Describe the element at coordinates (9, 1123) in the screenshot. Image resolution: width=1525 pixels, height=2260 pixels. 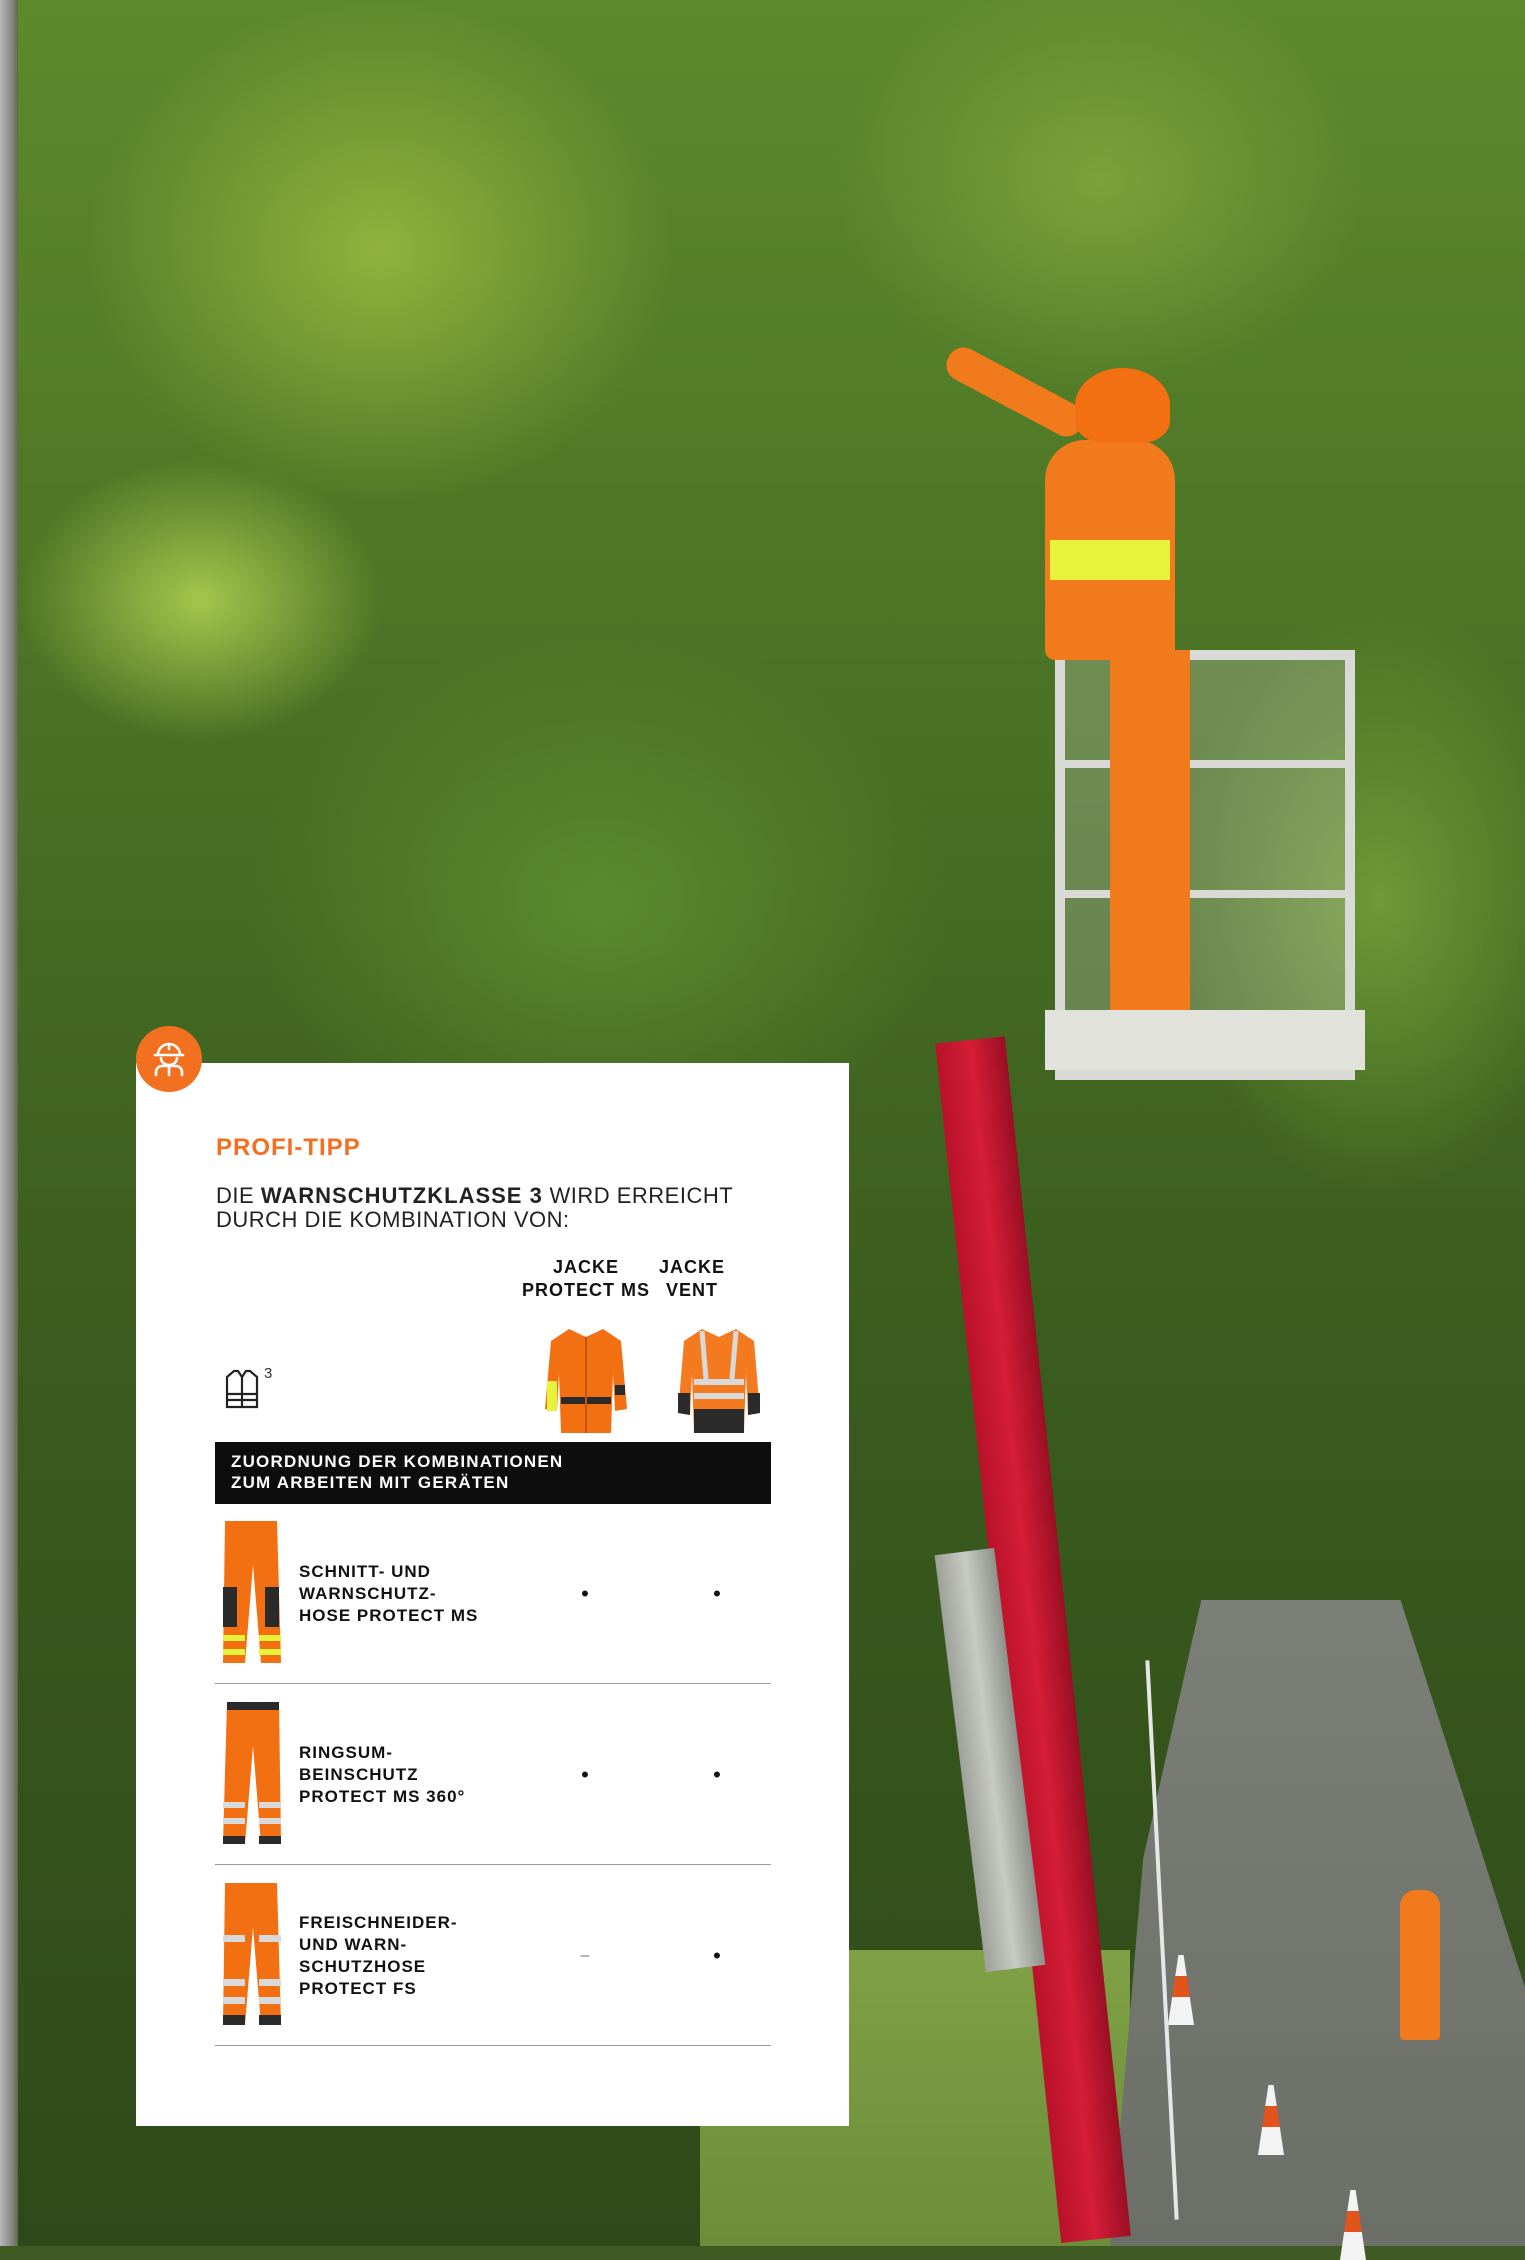
I see `page-fold` at that location.